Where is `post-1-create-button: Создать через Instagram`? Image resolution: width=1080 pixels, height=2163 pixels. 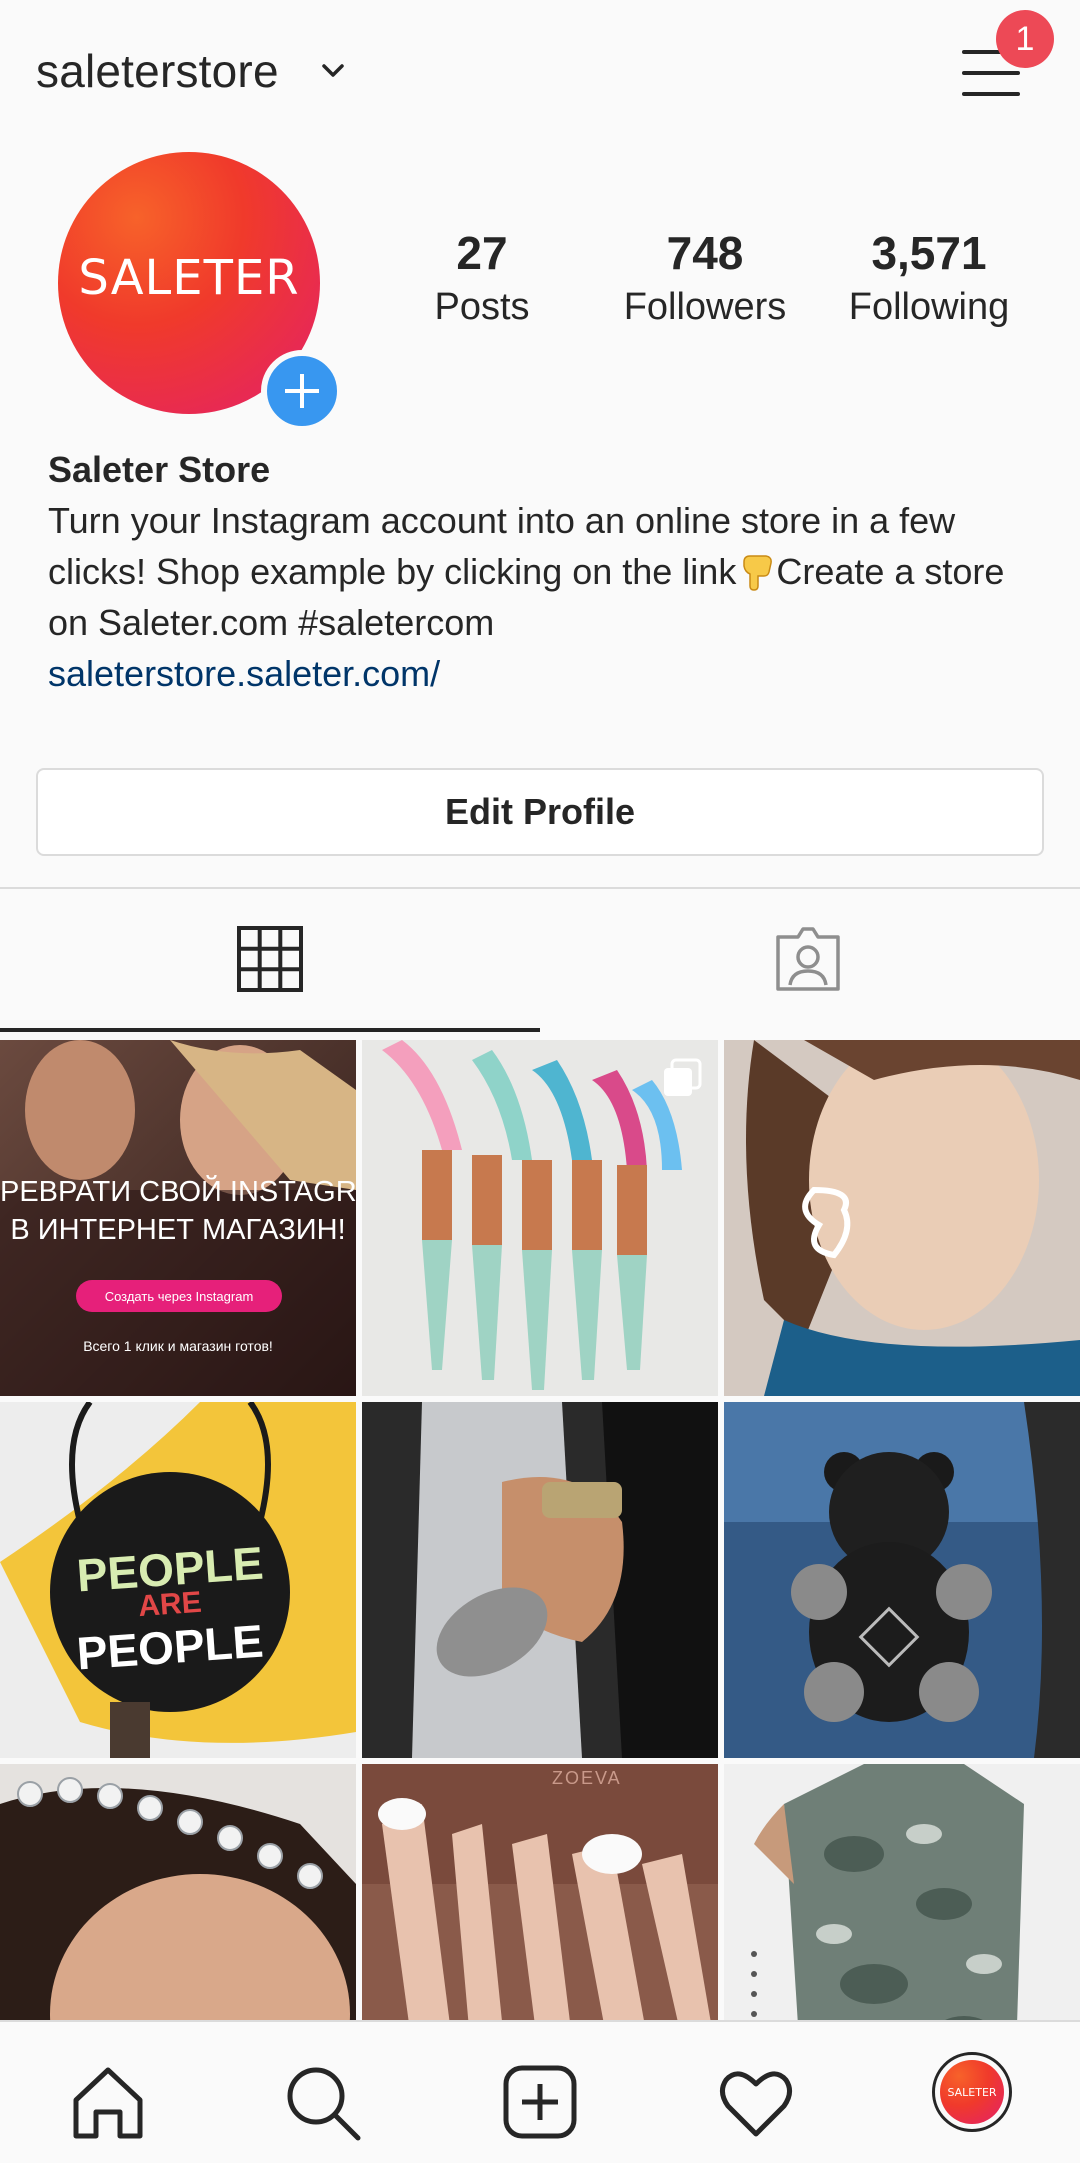
post-1-create-button: Создать через Instagram is located at coordinates (179, 1296).